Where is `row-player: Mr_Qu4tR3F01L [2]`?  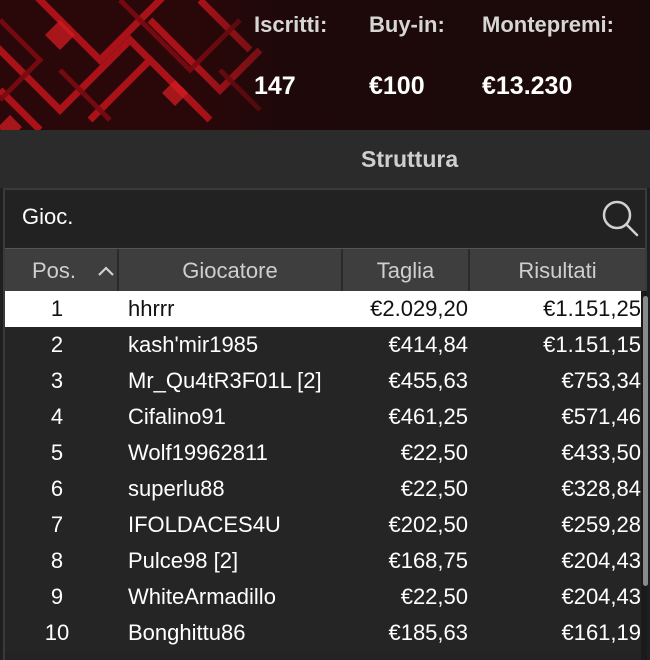
row-player: Mr_Qu4tR3F01L [2] is located at coordinates (225, 380).